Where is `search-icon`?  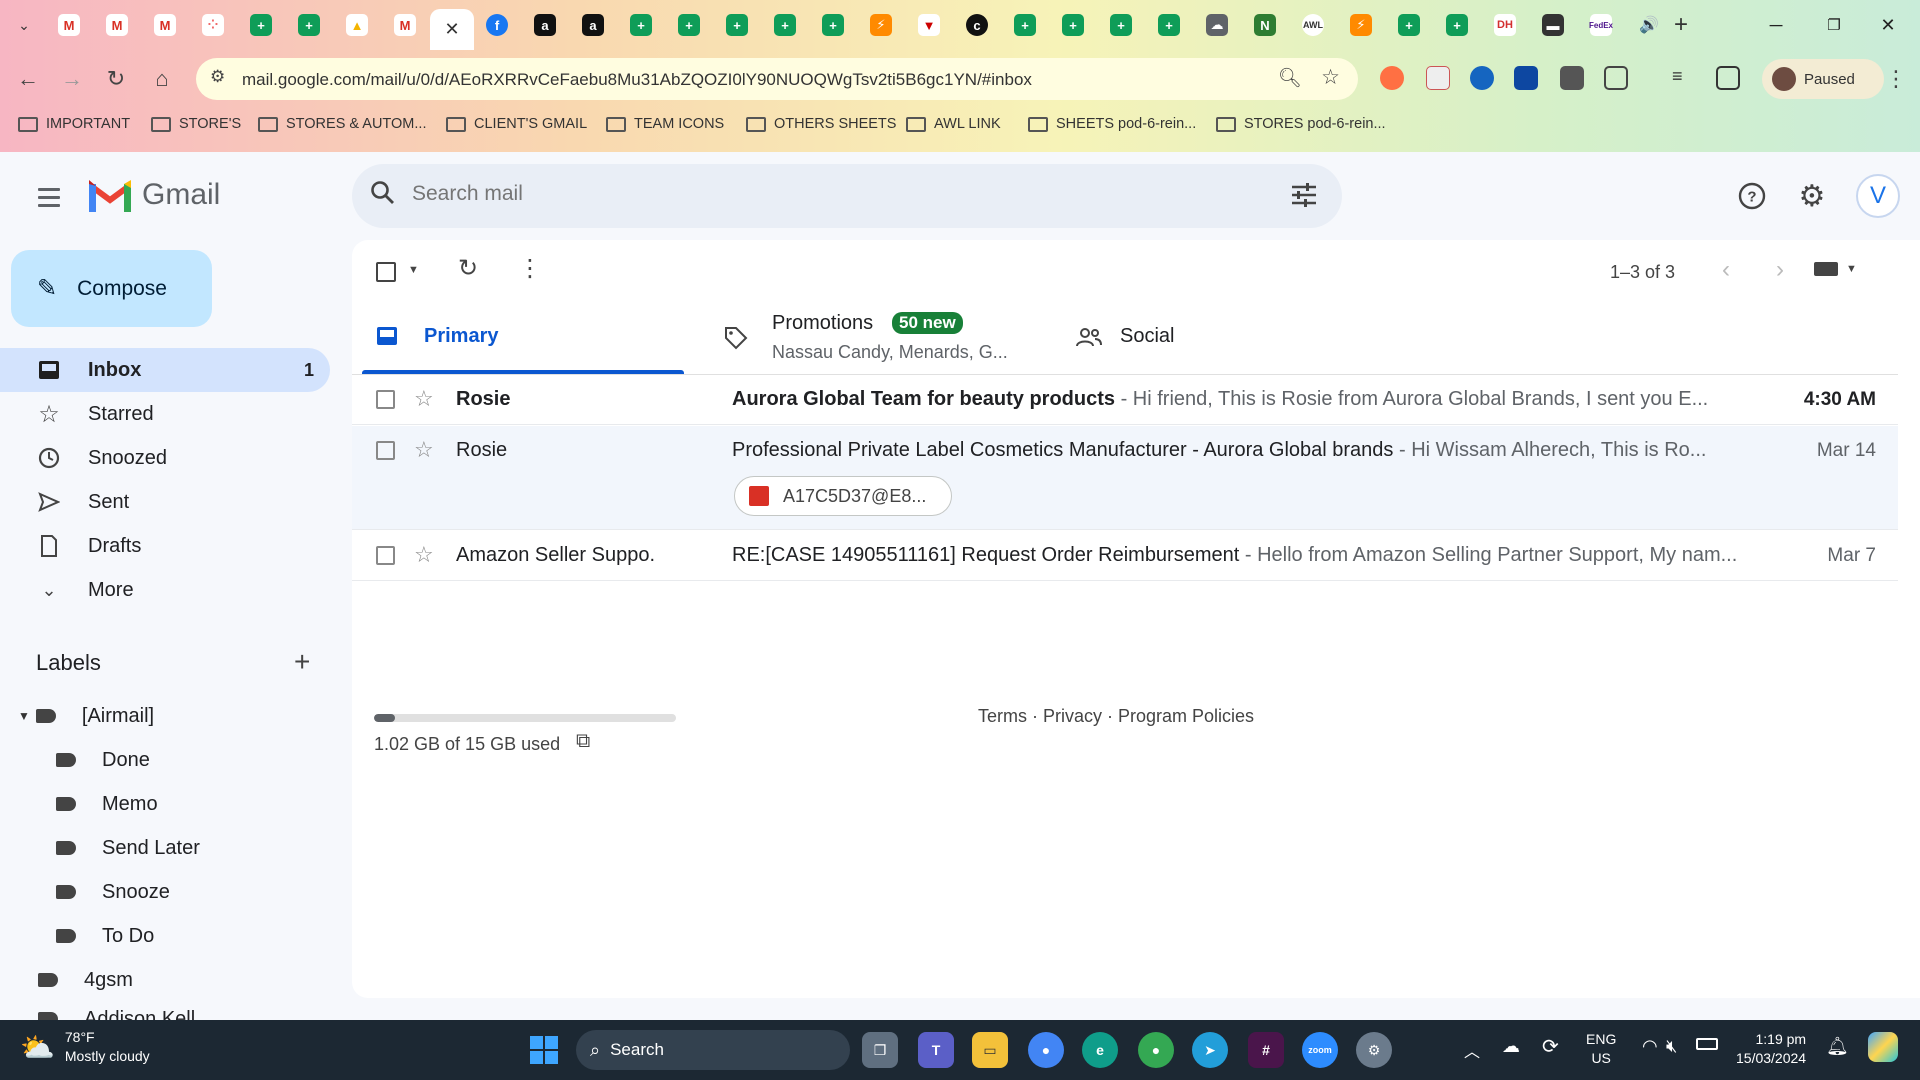 search-icon is located at coordinates (382, 192).